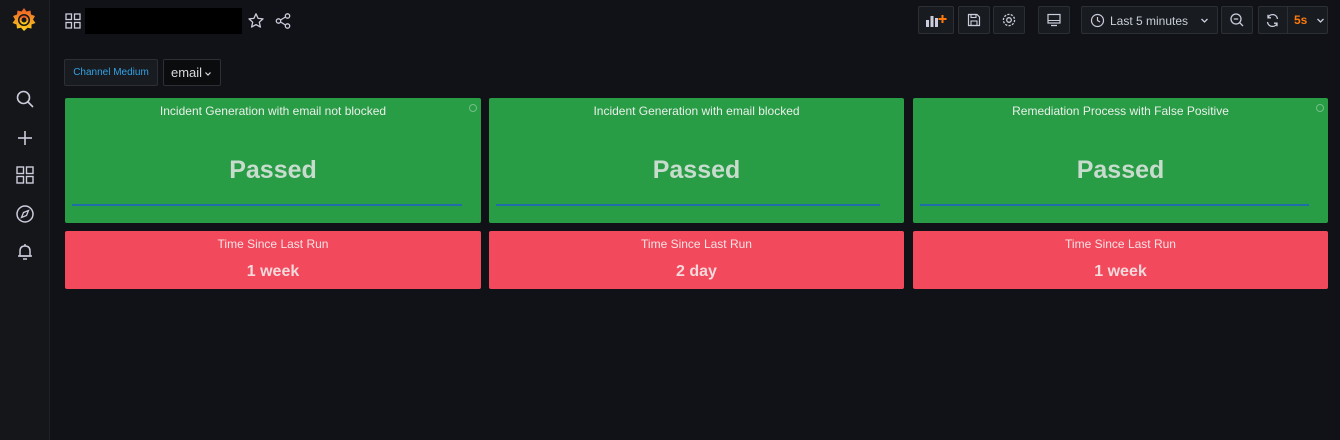 The image size is (1340, 440). I want to click on variable-select-channel-medium: email, so click(192, 72).